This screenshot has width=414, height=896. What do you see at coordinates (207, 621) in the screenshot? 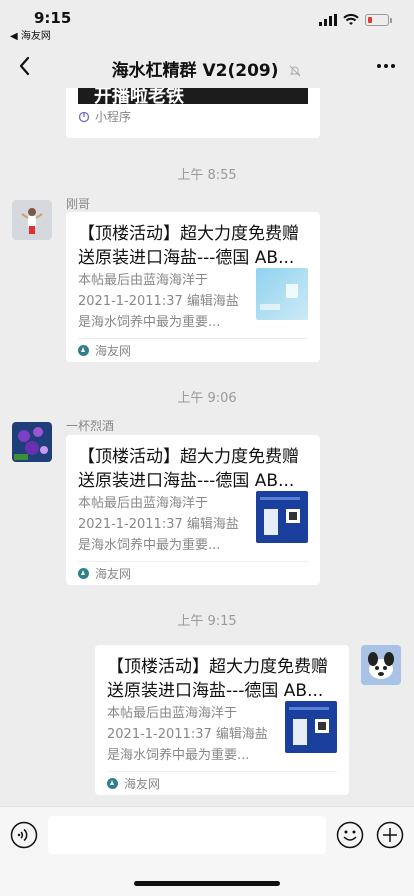
I see `timestamp: 上午 9:15` at bounding box center [207, 621].